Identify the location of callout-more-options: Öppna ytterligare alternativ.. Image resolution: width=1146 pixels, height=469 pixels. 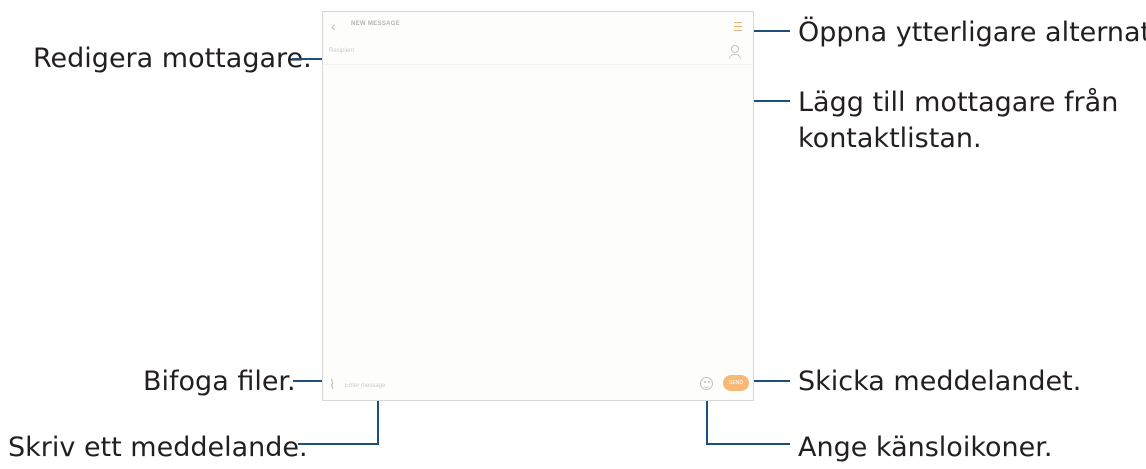
(972, 32).